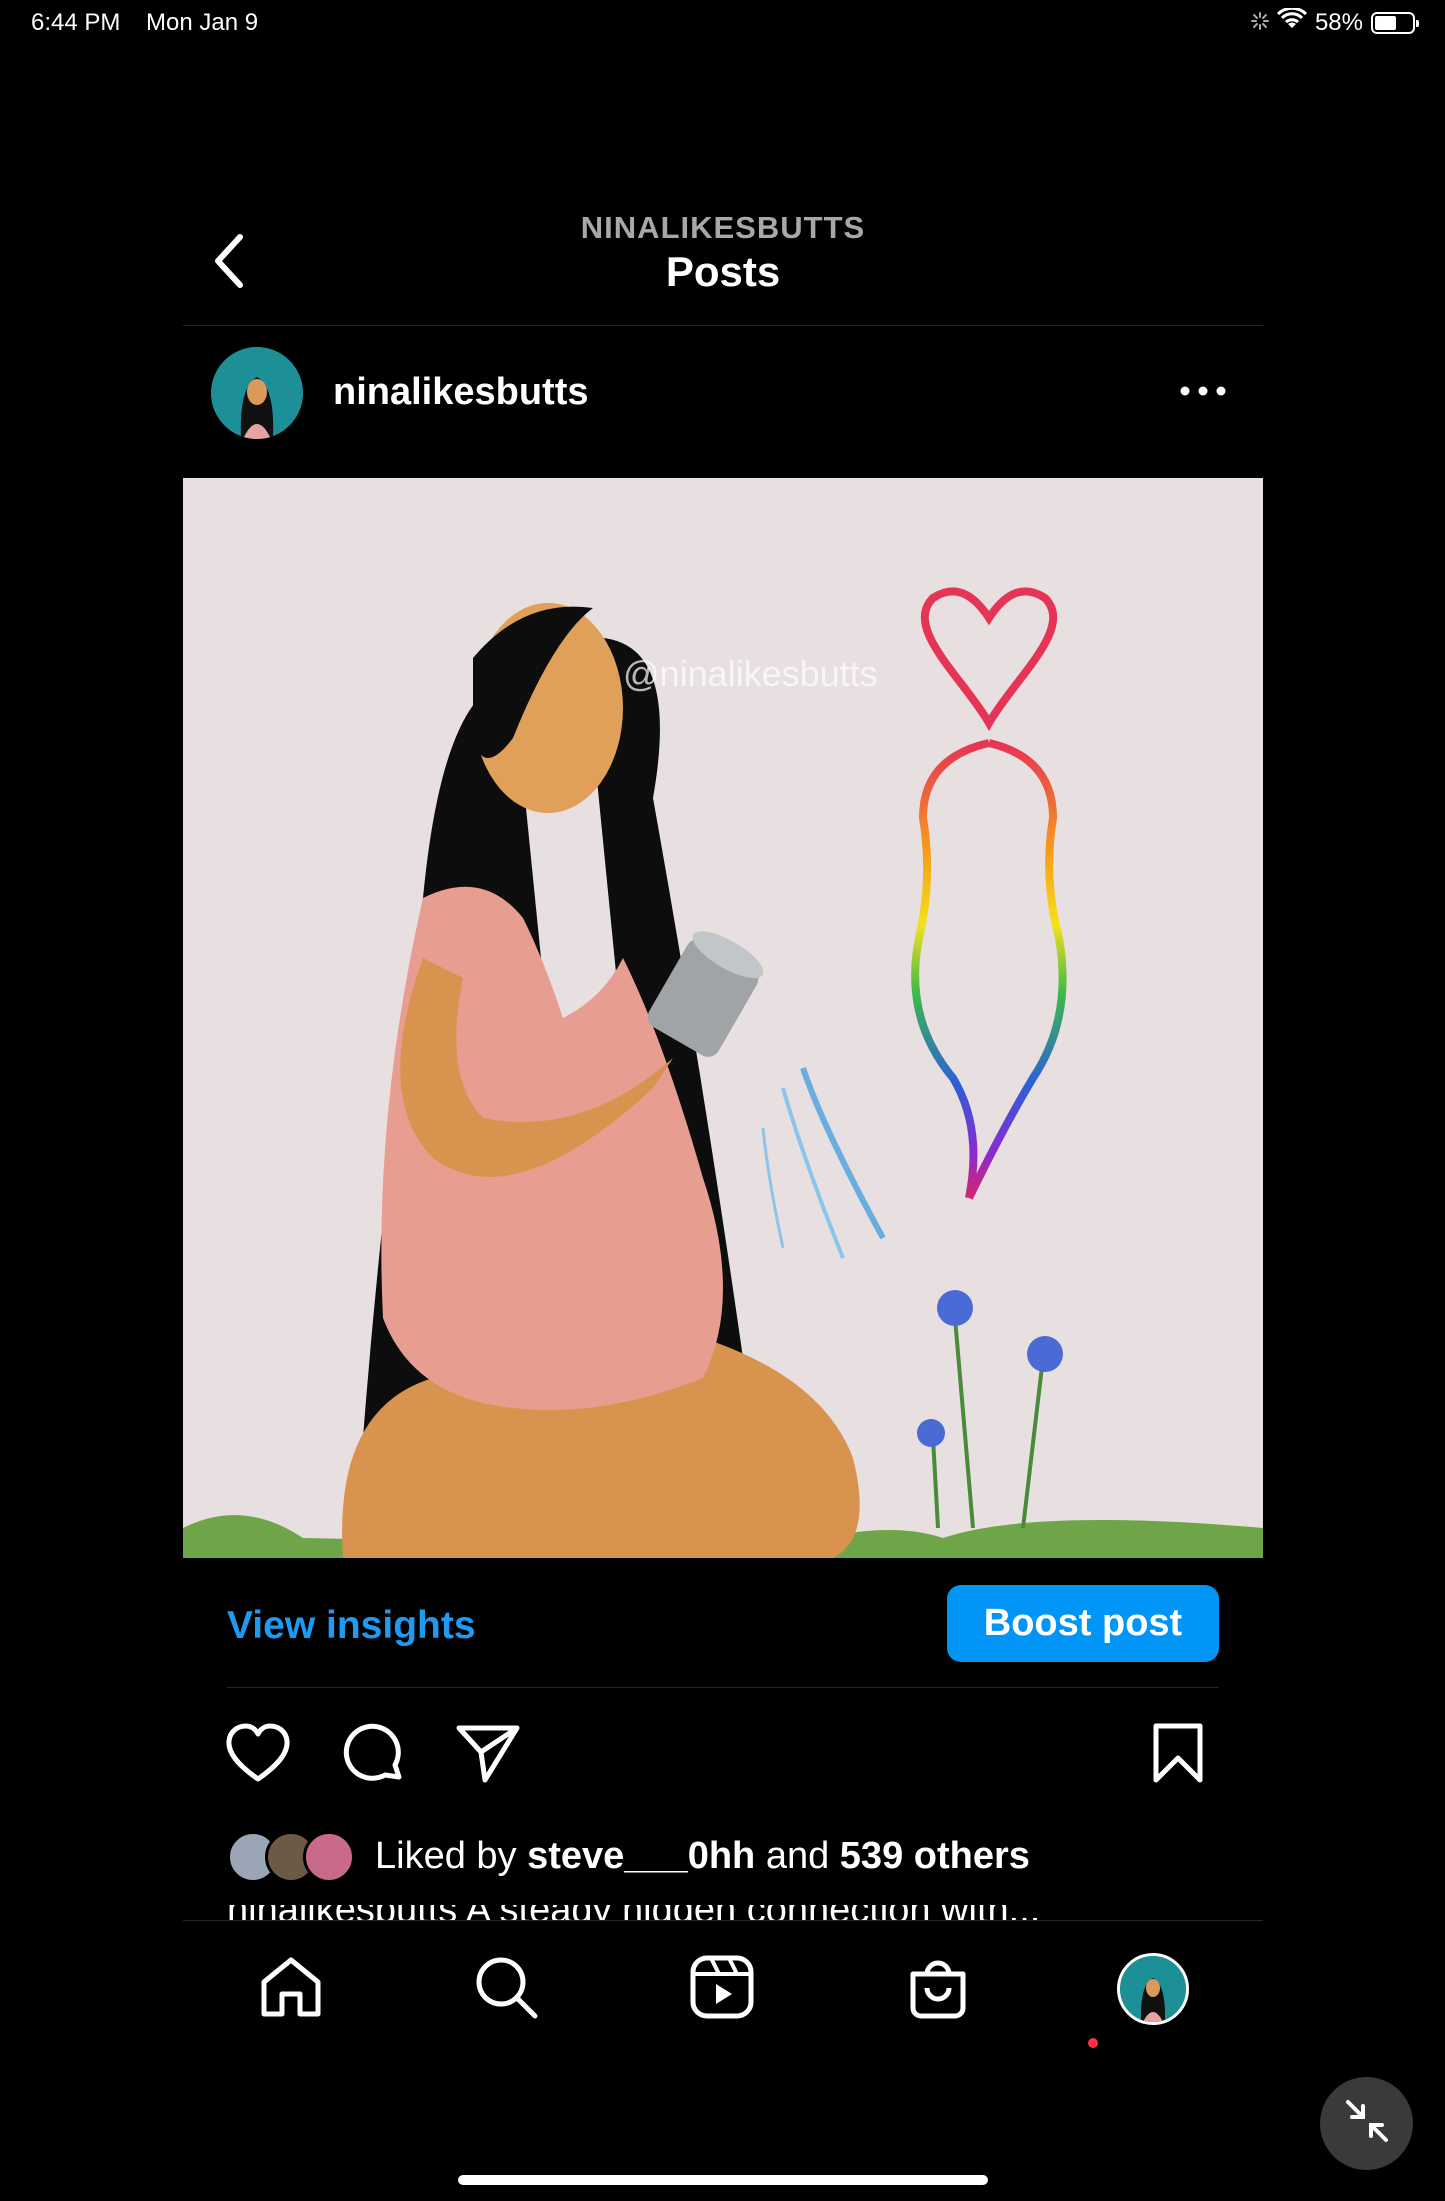 This screenshot has height=2201, width=1445. What do you see at coordinates (1385, 22) in the screenshot?
I see `battery-fill` at bounding box center [1385, 22].